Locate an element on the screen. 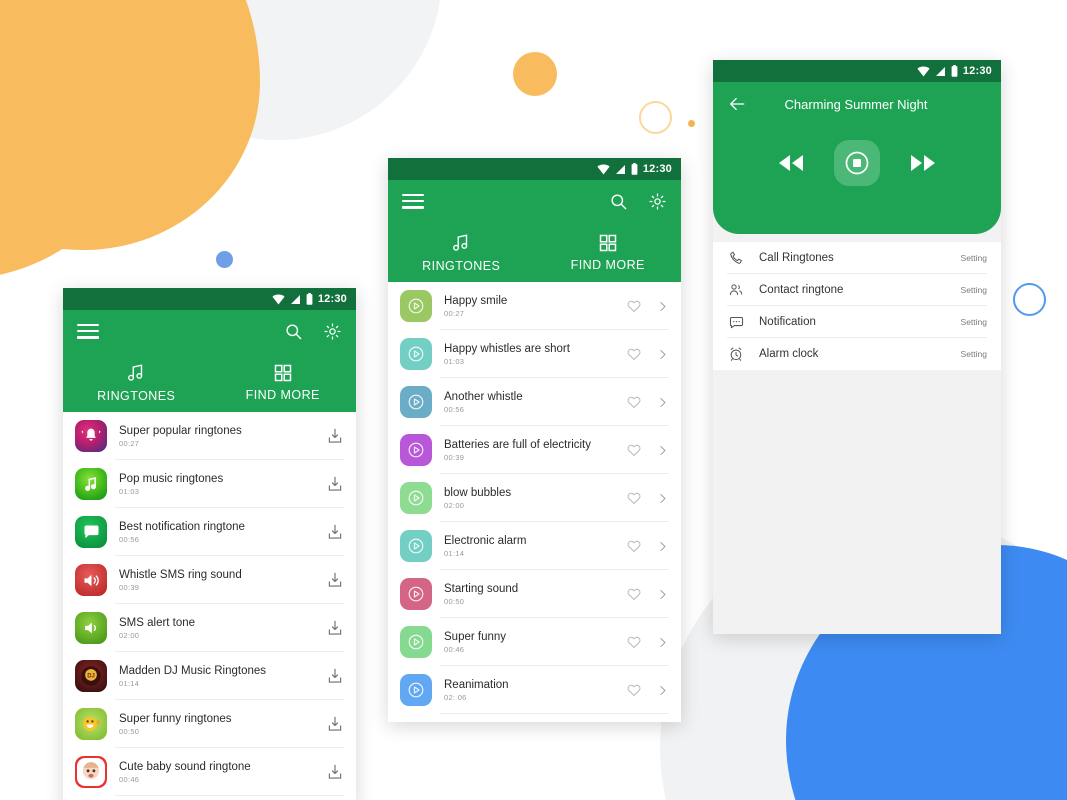 The image size is (1067, 800). list-item: Pop music ringtones 01:03 is located at coordinates (209, 484).